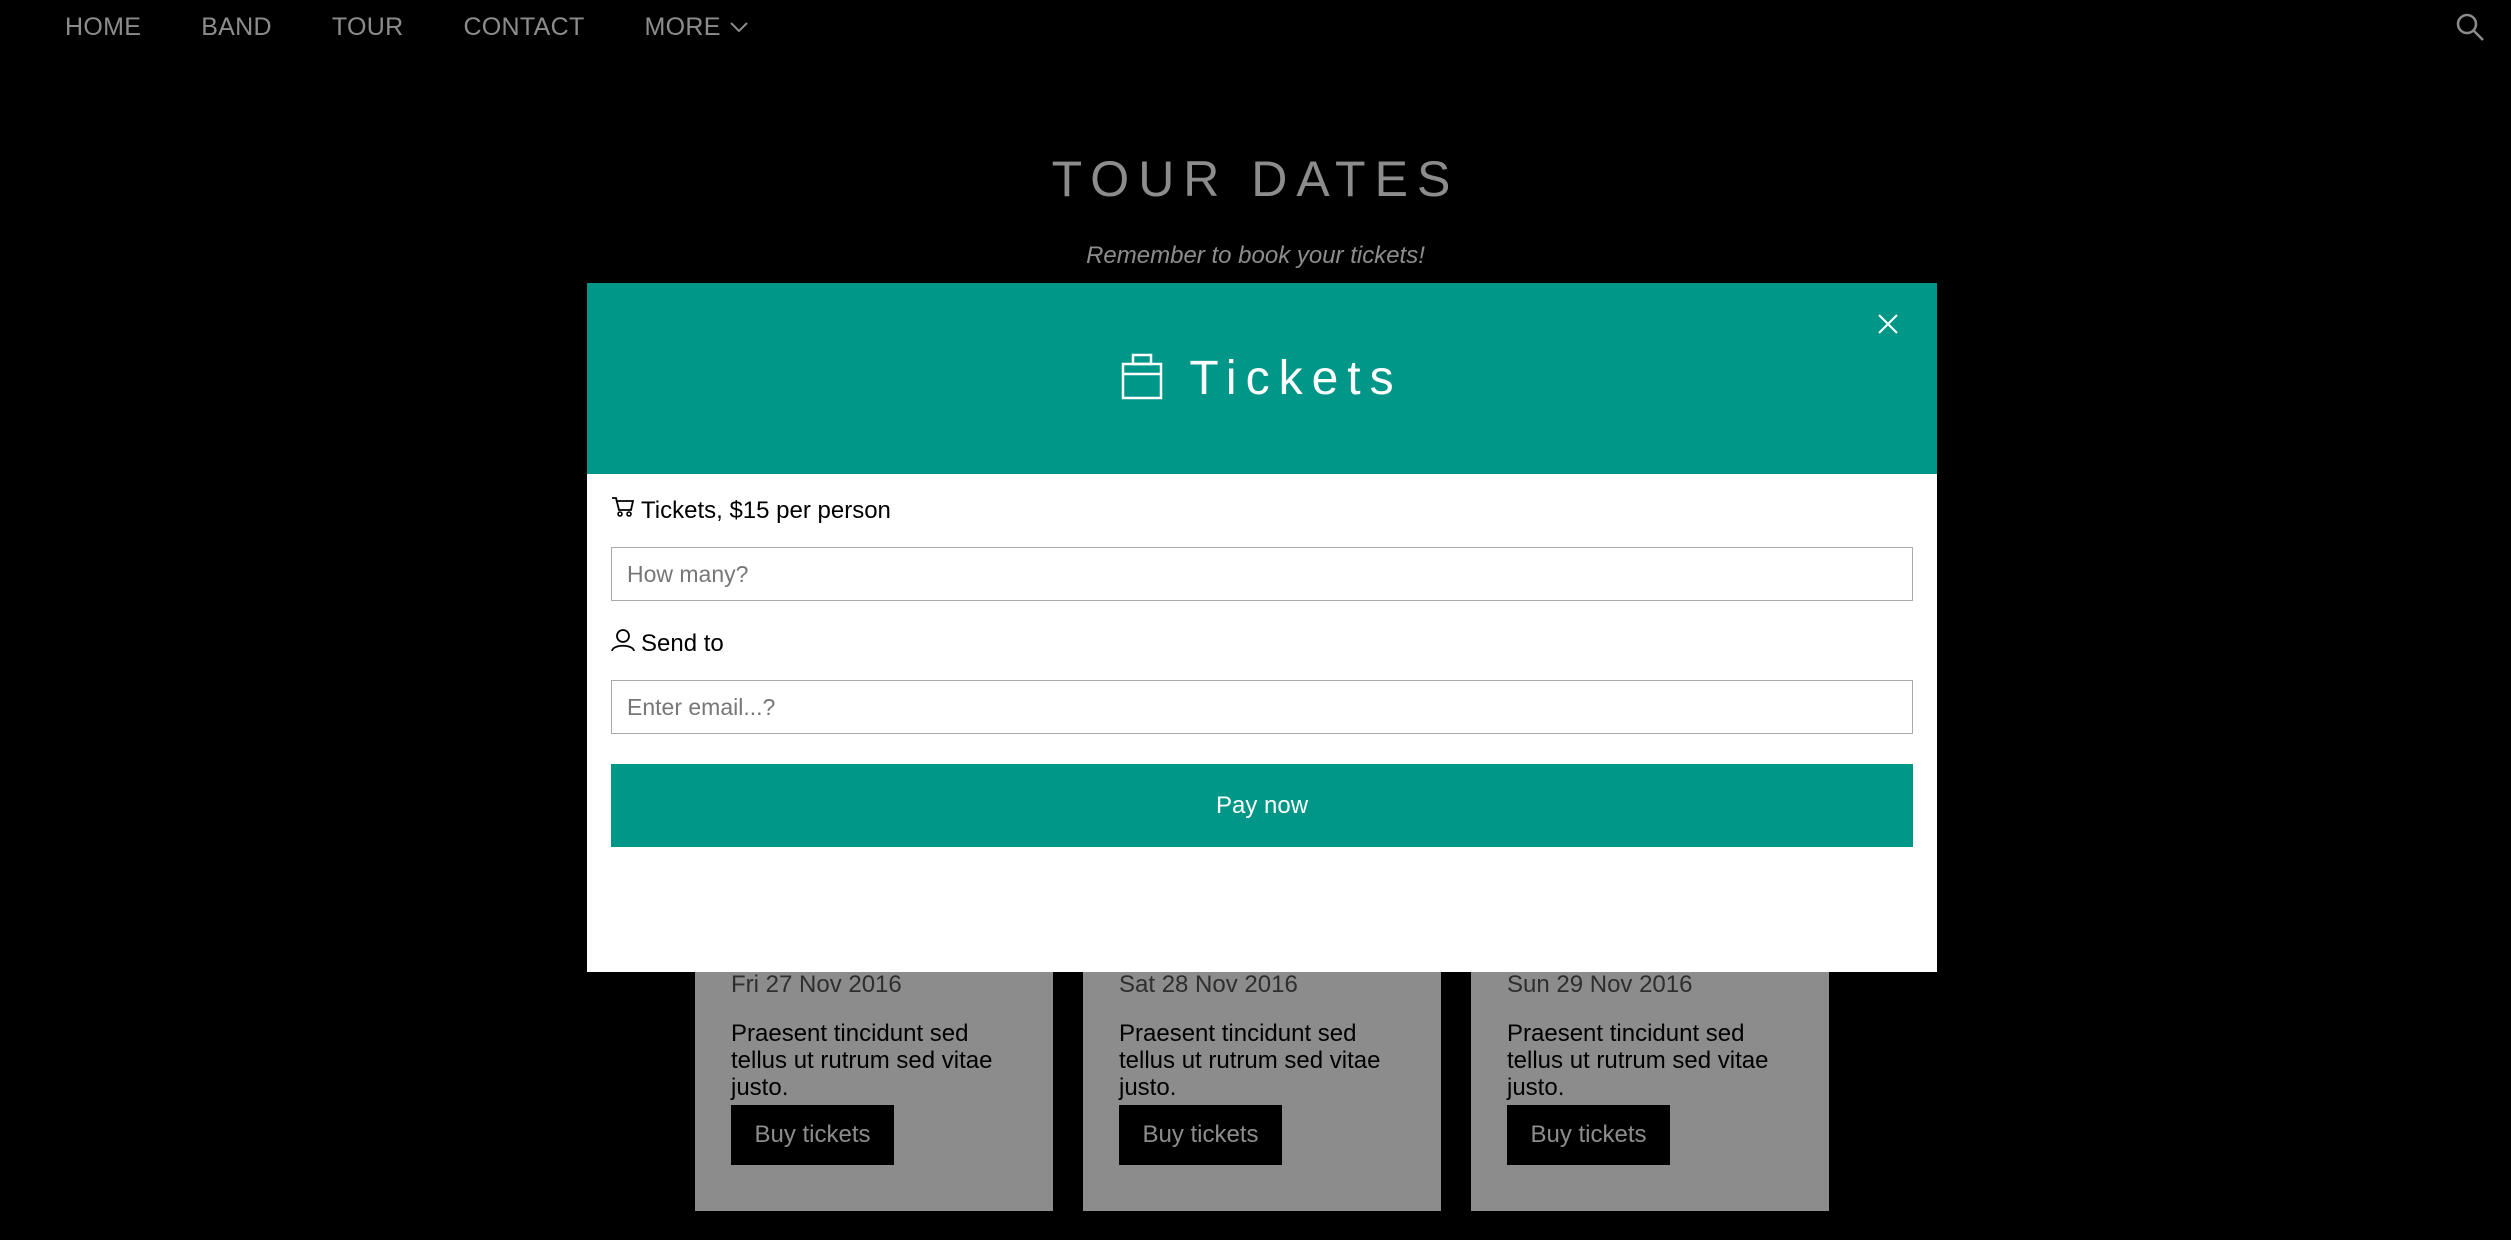 This screenshot has height=1240, width=2511. I want to click on send-to-label: Send to, so click(667, 643).